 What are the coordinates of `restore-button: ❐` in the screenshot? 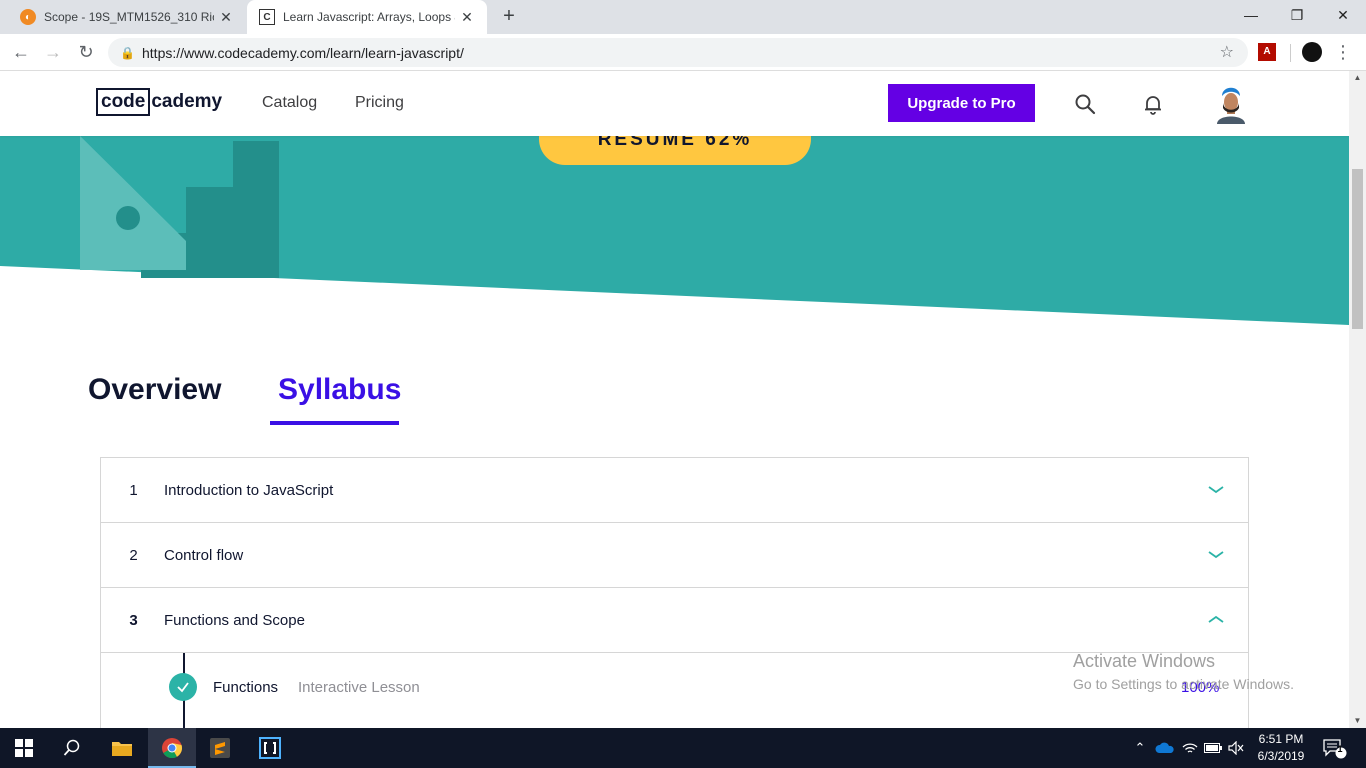 It's located at (1297, 15).